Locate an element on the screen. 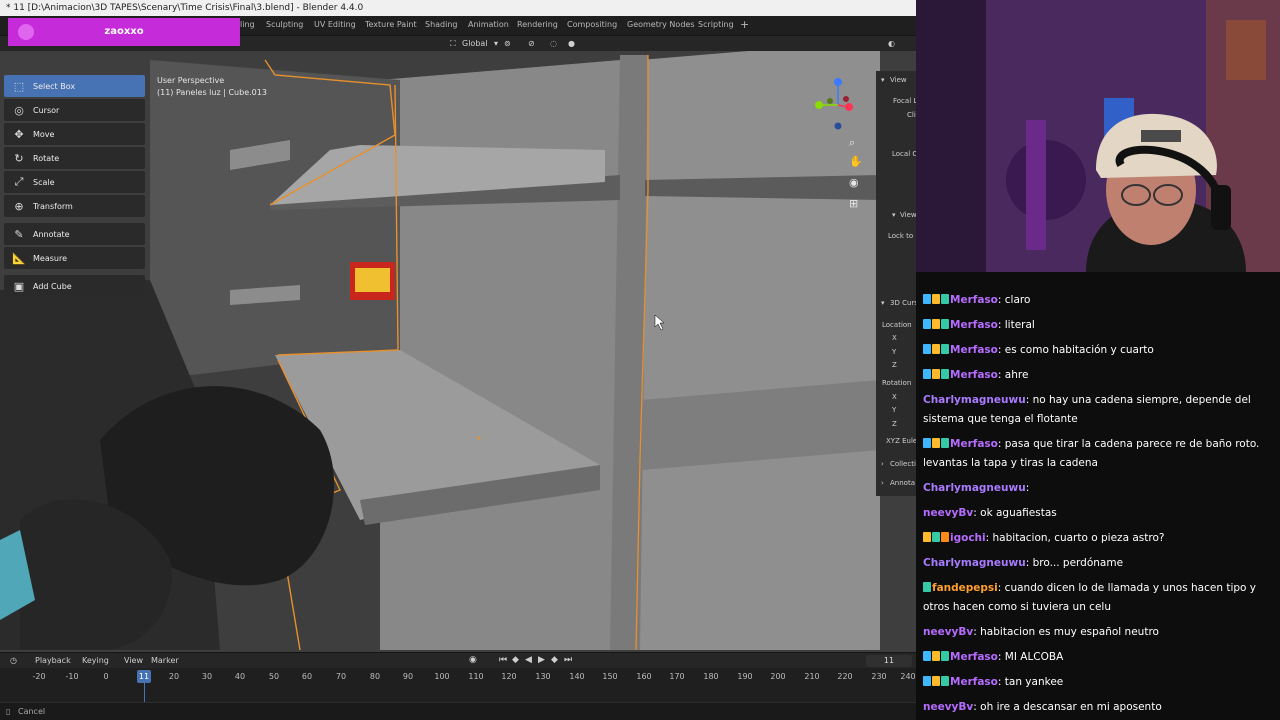  proportional-falloff-icon: ● is located at coordinates (571, 43).